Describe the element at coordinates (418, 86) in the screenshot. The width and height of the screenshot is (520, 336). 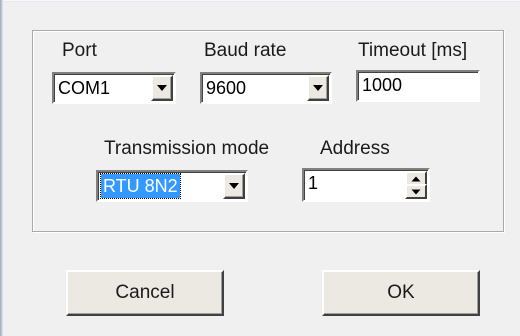
I see `timeout-input: 1000` at that location.